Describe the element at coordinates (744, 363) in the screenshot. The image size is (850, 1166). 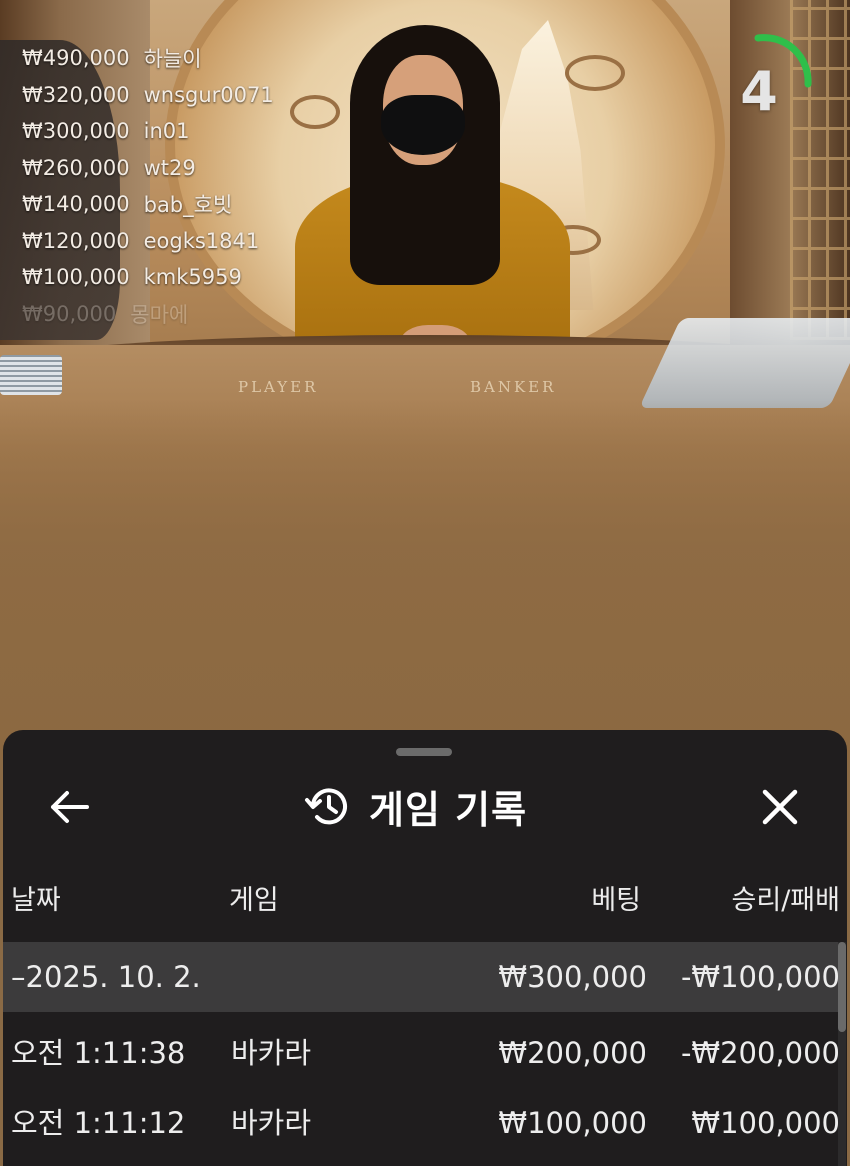
I see `card-shoe` at that location.